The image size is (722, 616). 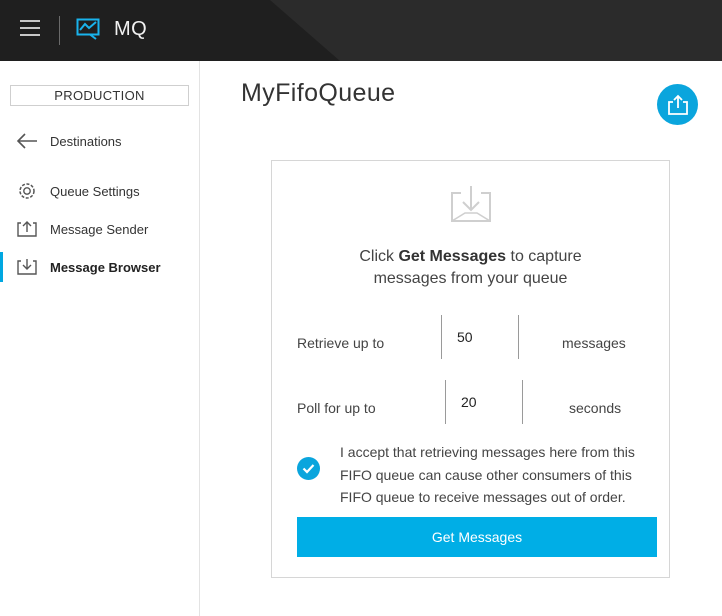 What do you see at coordinates (480, 337) in the screenshot?
I see `retrieve-count-input: 50` at bounding box center [480, 337].